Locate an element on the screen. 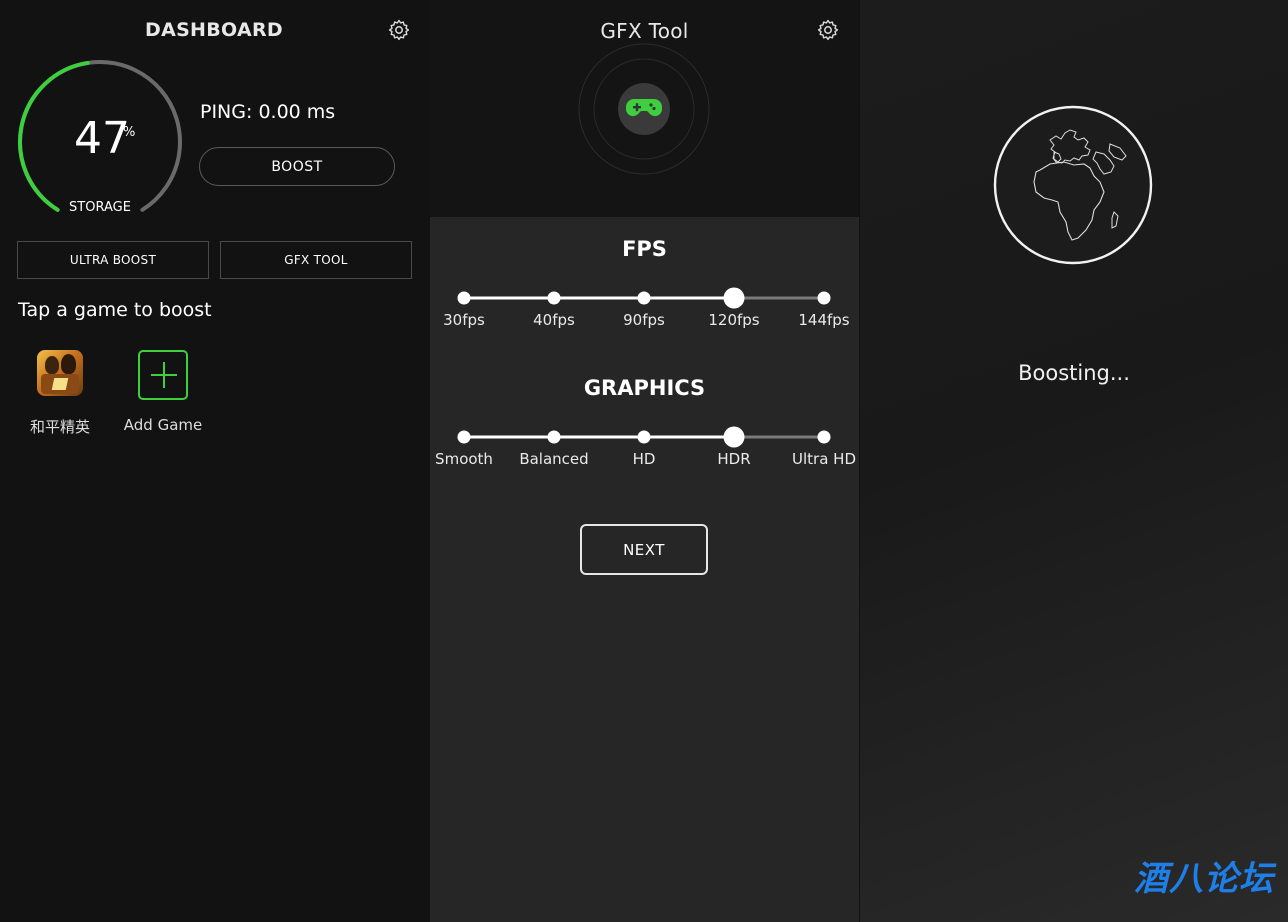  watermark-text: 酒八论坛 is located at coordinates (1204, 879).